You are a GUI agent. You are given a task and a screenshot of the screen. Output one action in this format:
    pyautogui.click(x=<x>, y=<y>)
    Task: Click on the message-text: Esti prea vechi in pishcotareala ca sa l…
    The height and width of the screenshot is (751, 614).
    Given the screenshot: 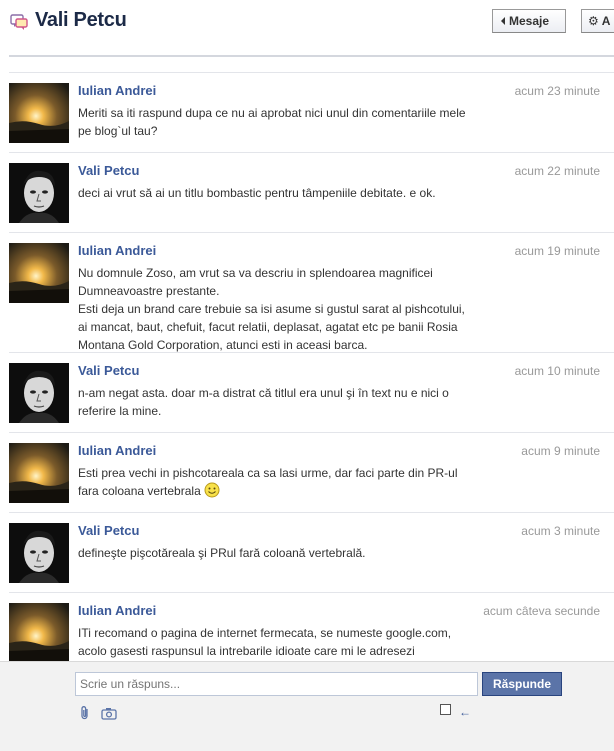 What is the action you would take?
    pyautogui.click(x=293, y=482)
    